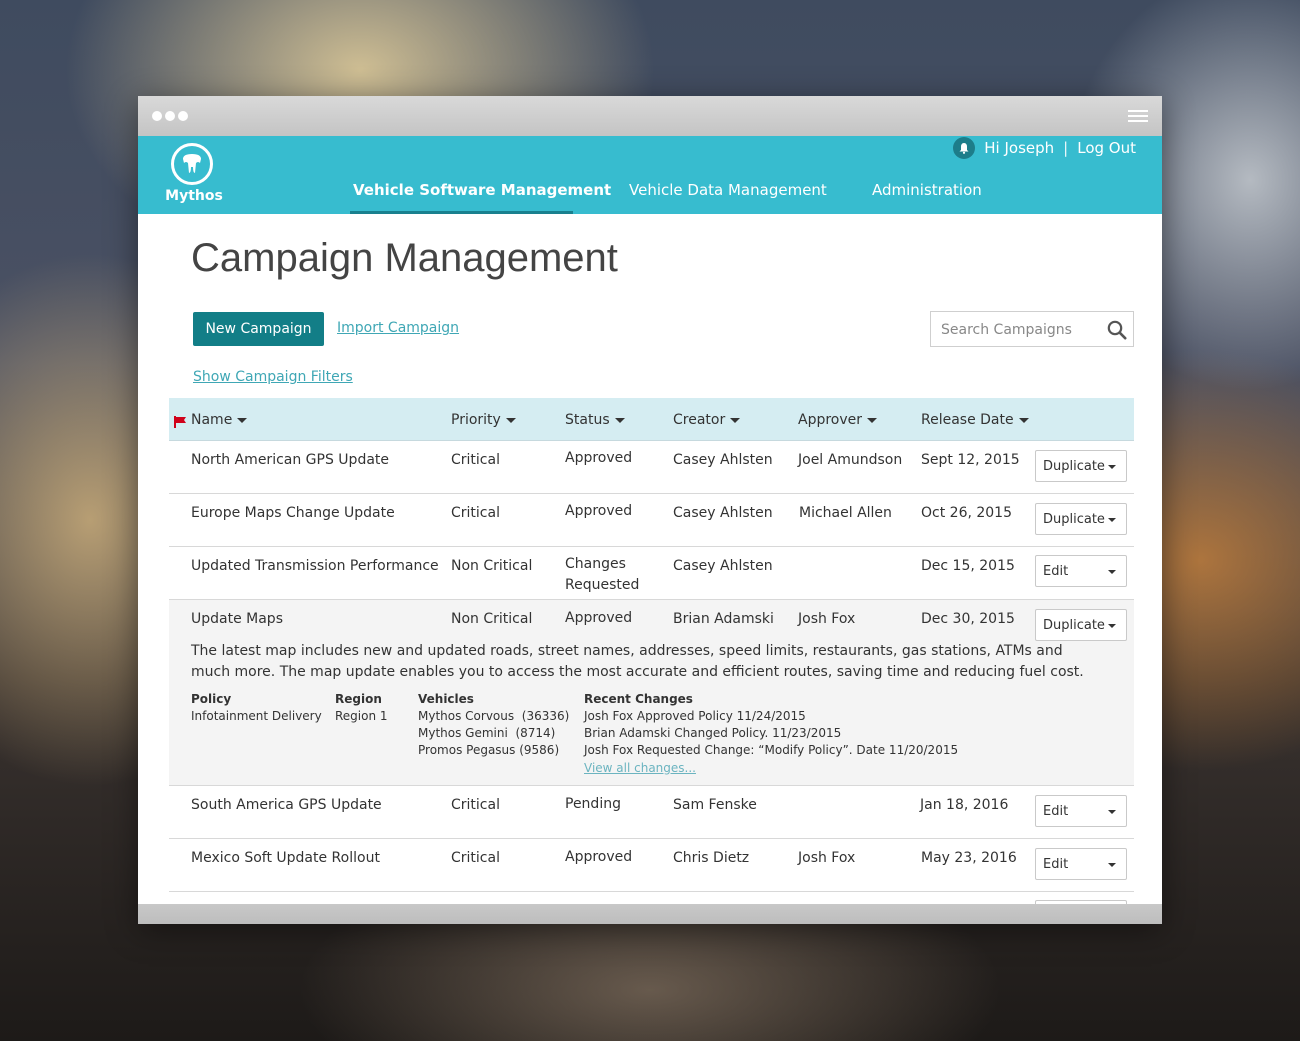 The width and height of the screenshot is (1300, 1041). I want to click on cell-name: South America GPS Update, so click(286, 805).